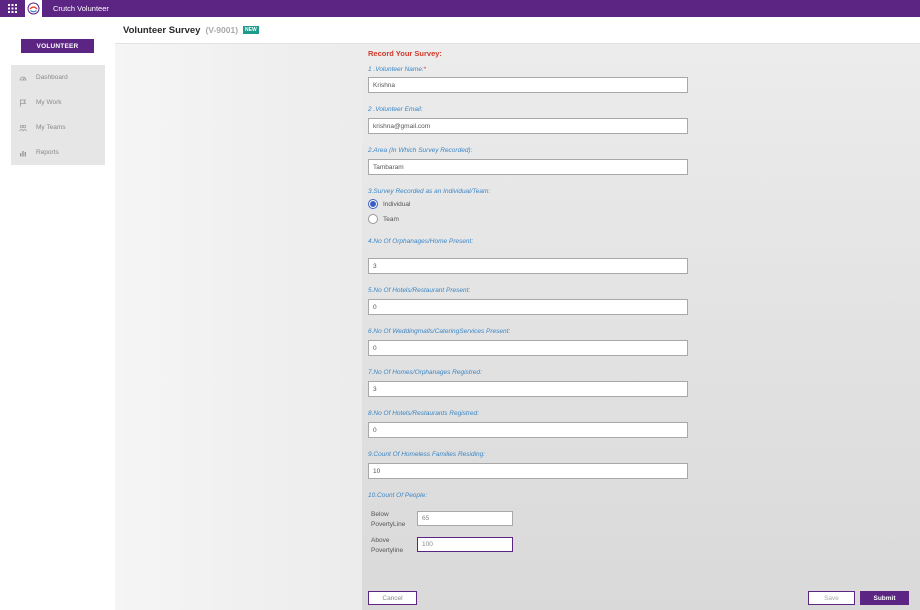 This screenshot has height=610, width=920. What do you see at coordinates (12, 8) in the screenshot?
I see `apps-grid-icon` at bounding box center [12, 8].